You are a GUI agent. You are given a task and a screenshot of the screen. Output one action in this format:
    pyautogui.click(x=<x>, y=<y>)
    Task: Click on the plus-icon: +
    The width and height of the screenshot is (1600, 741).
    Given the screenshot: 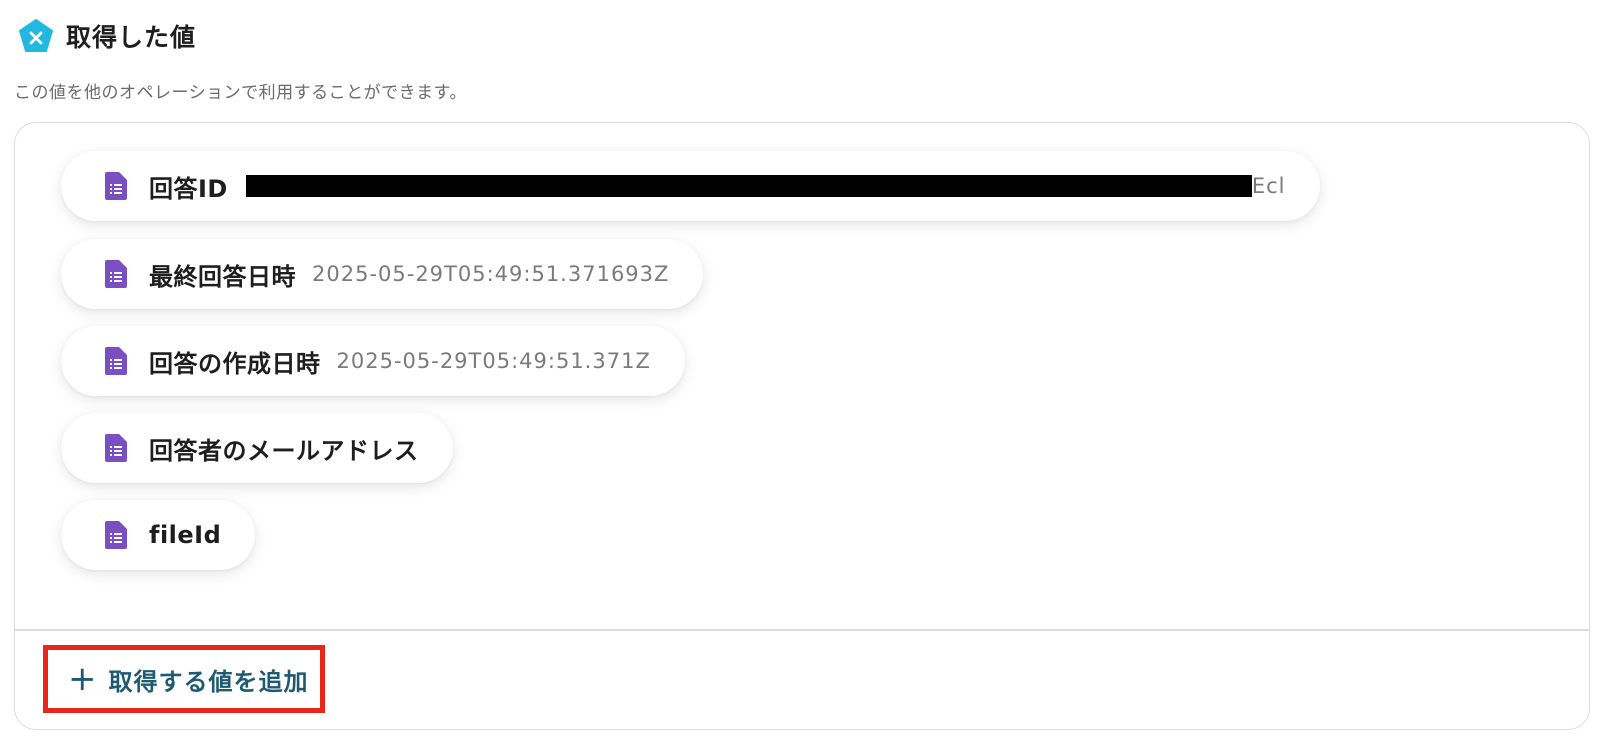 What is the action you would take?
    pyautogui.click(x=82, y=679)
    